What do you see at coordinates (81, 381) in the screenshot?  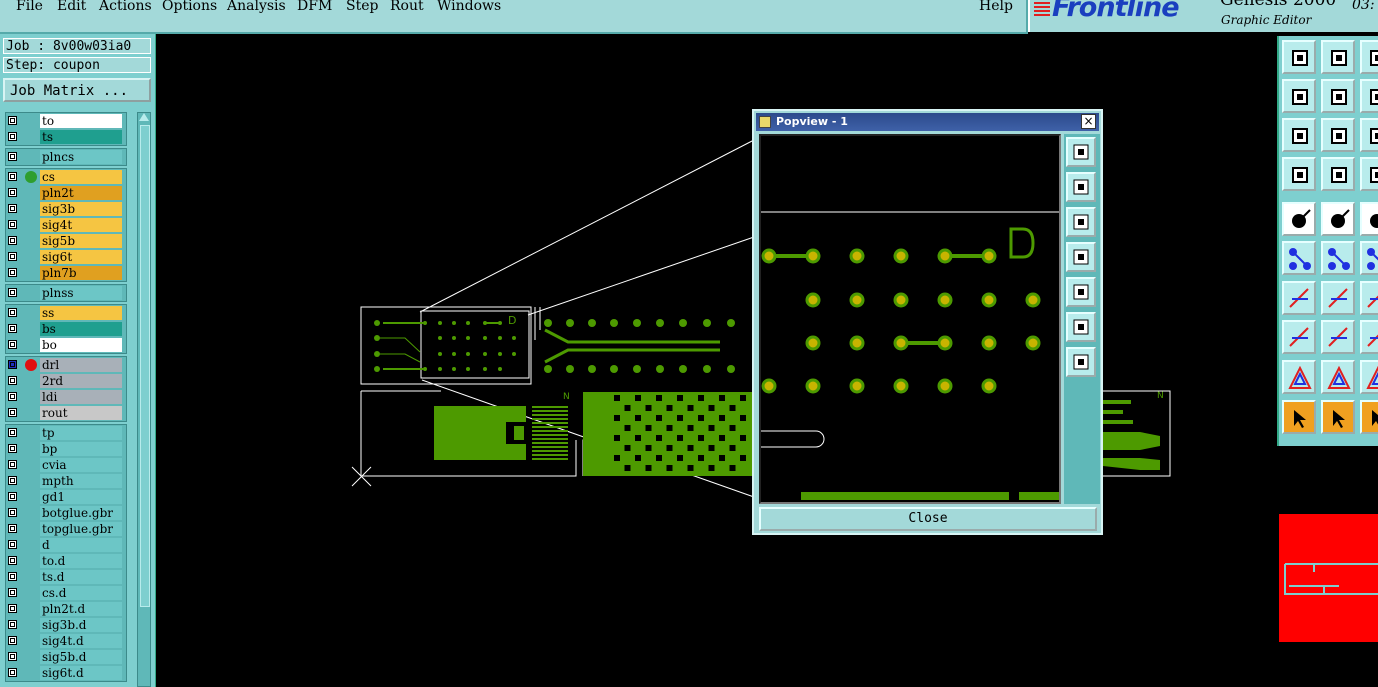 I see `layer-name: 2rd` at bounding box center [81, 381].